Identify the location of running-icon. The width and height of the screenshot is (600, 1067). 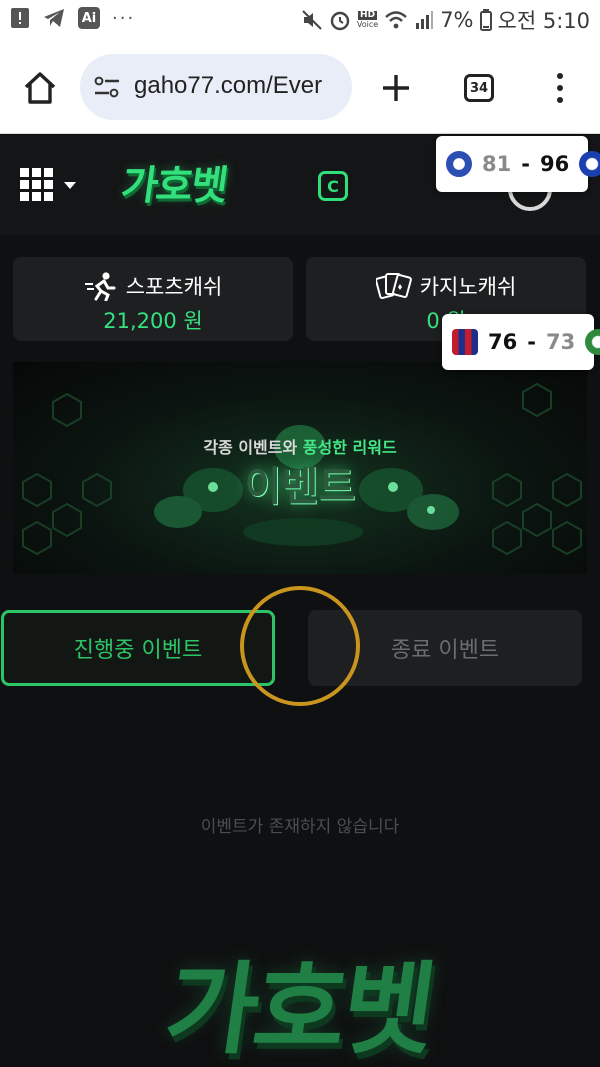
(100, 286).